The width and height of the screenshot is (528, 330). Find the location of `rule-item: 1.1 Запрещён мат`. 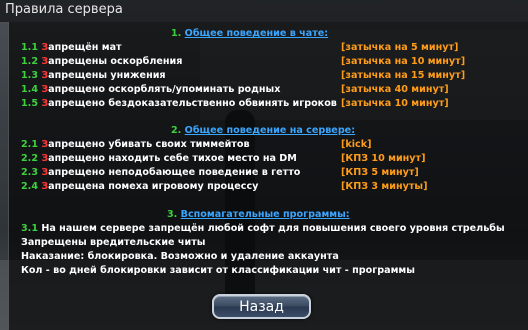

rule-item: 1.1 Запрещён мат is located at coordinates (71, 47).